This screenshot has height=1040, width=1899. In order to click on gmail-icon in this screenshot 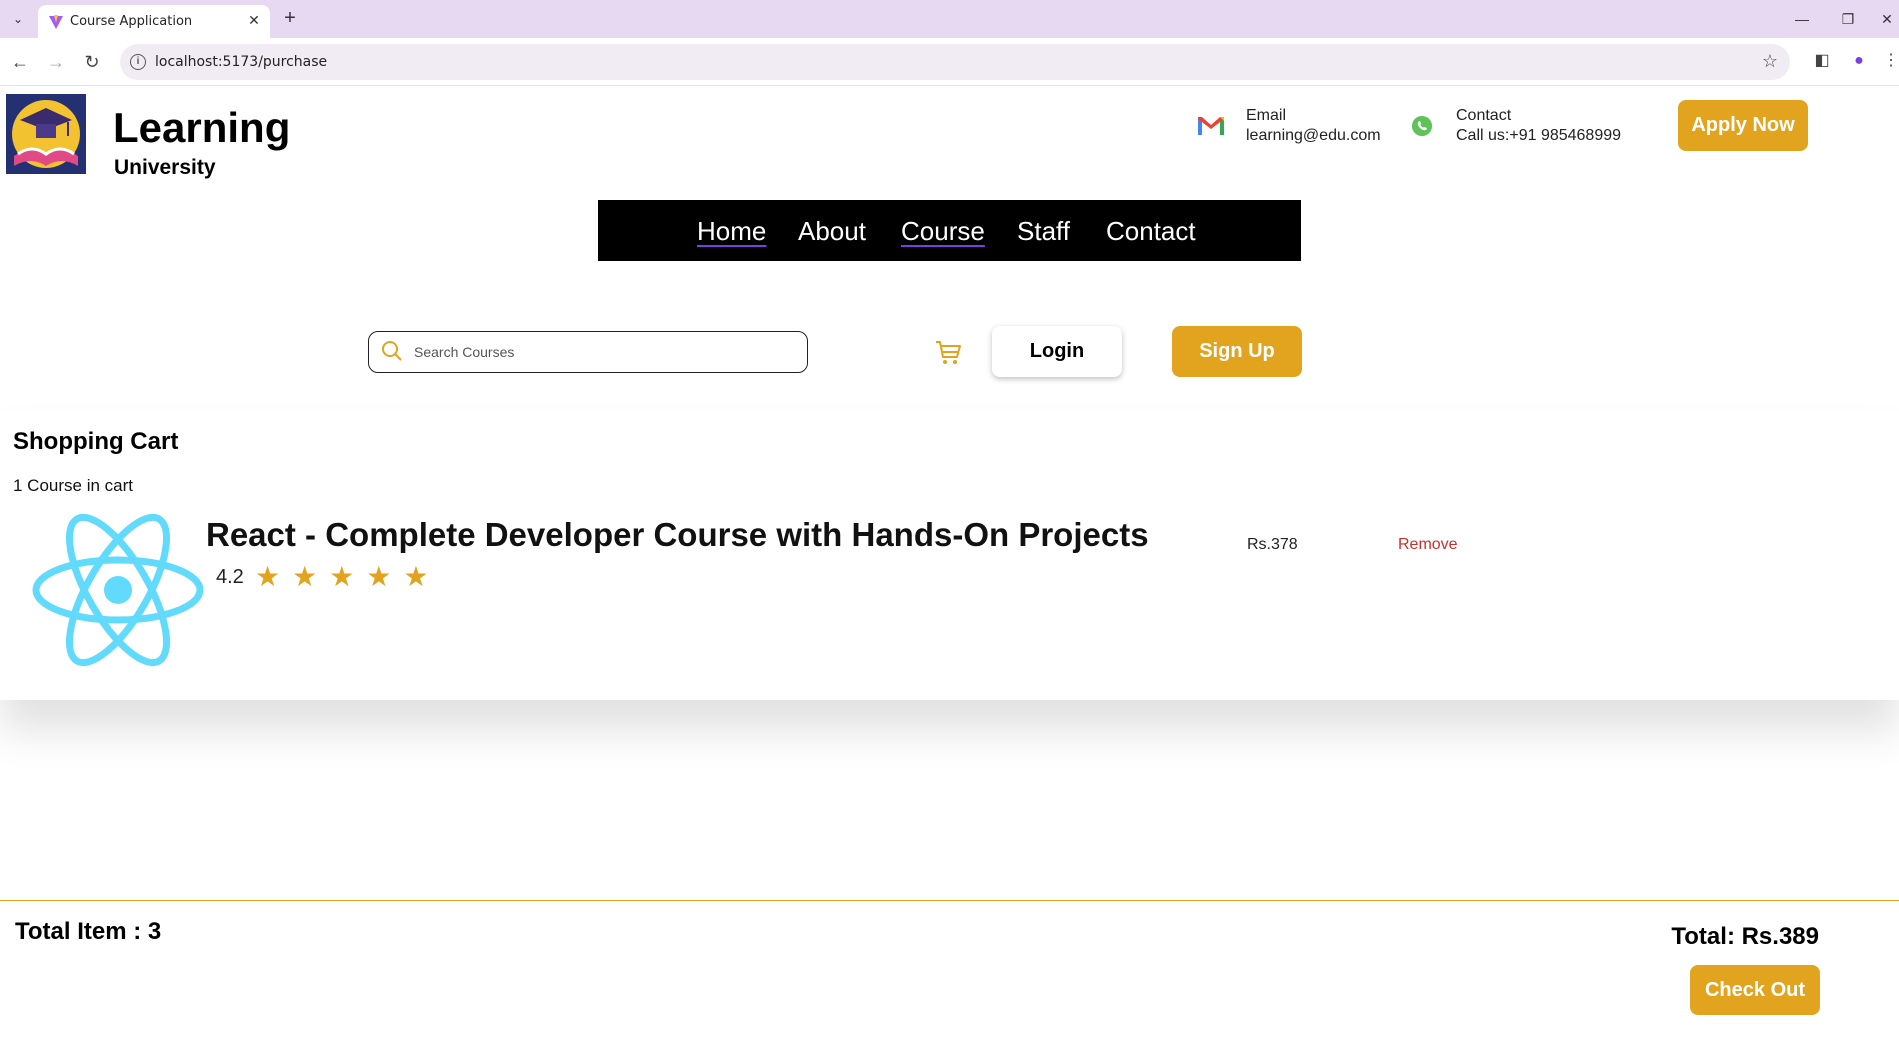, I will do `click(1211, 126)`.